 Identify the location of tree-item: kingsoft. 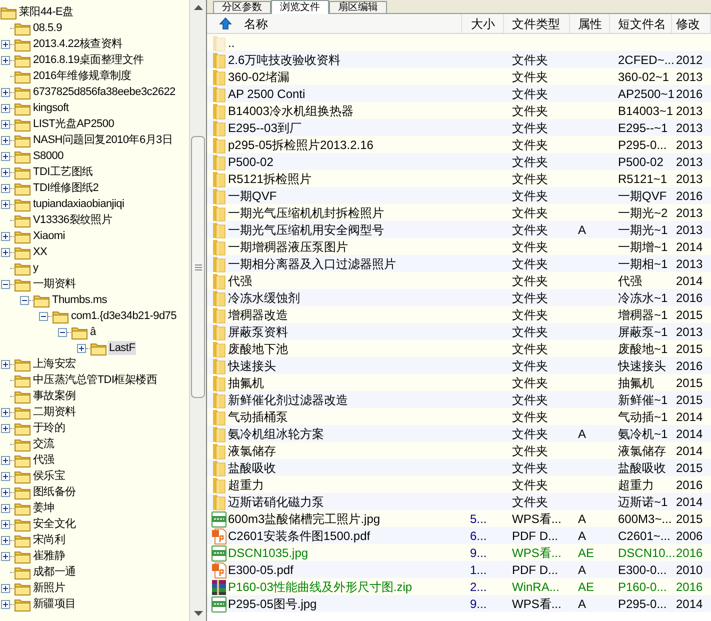
(51, 108).